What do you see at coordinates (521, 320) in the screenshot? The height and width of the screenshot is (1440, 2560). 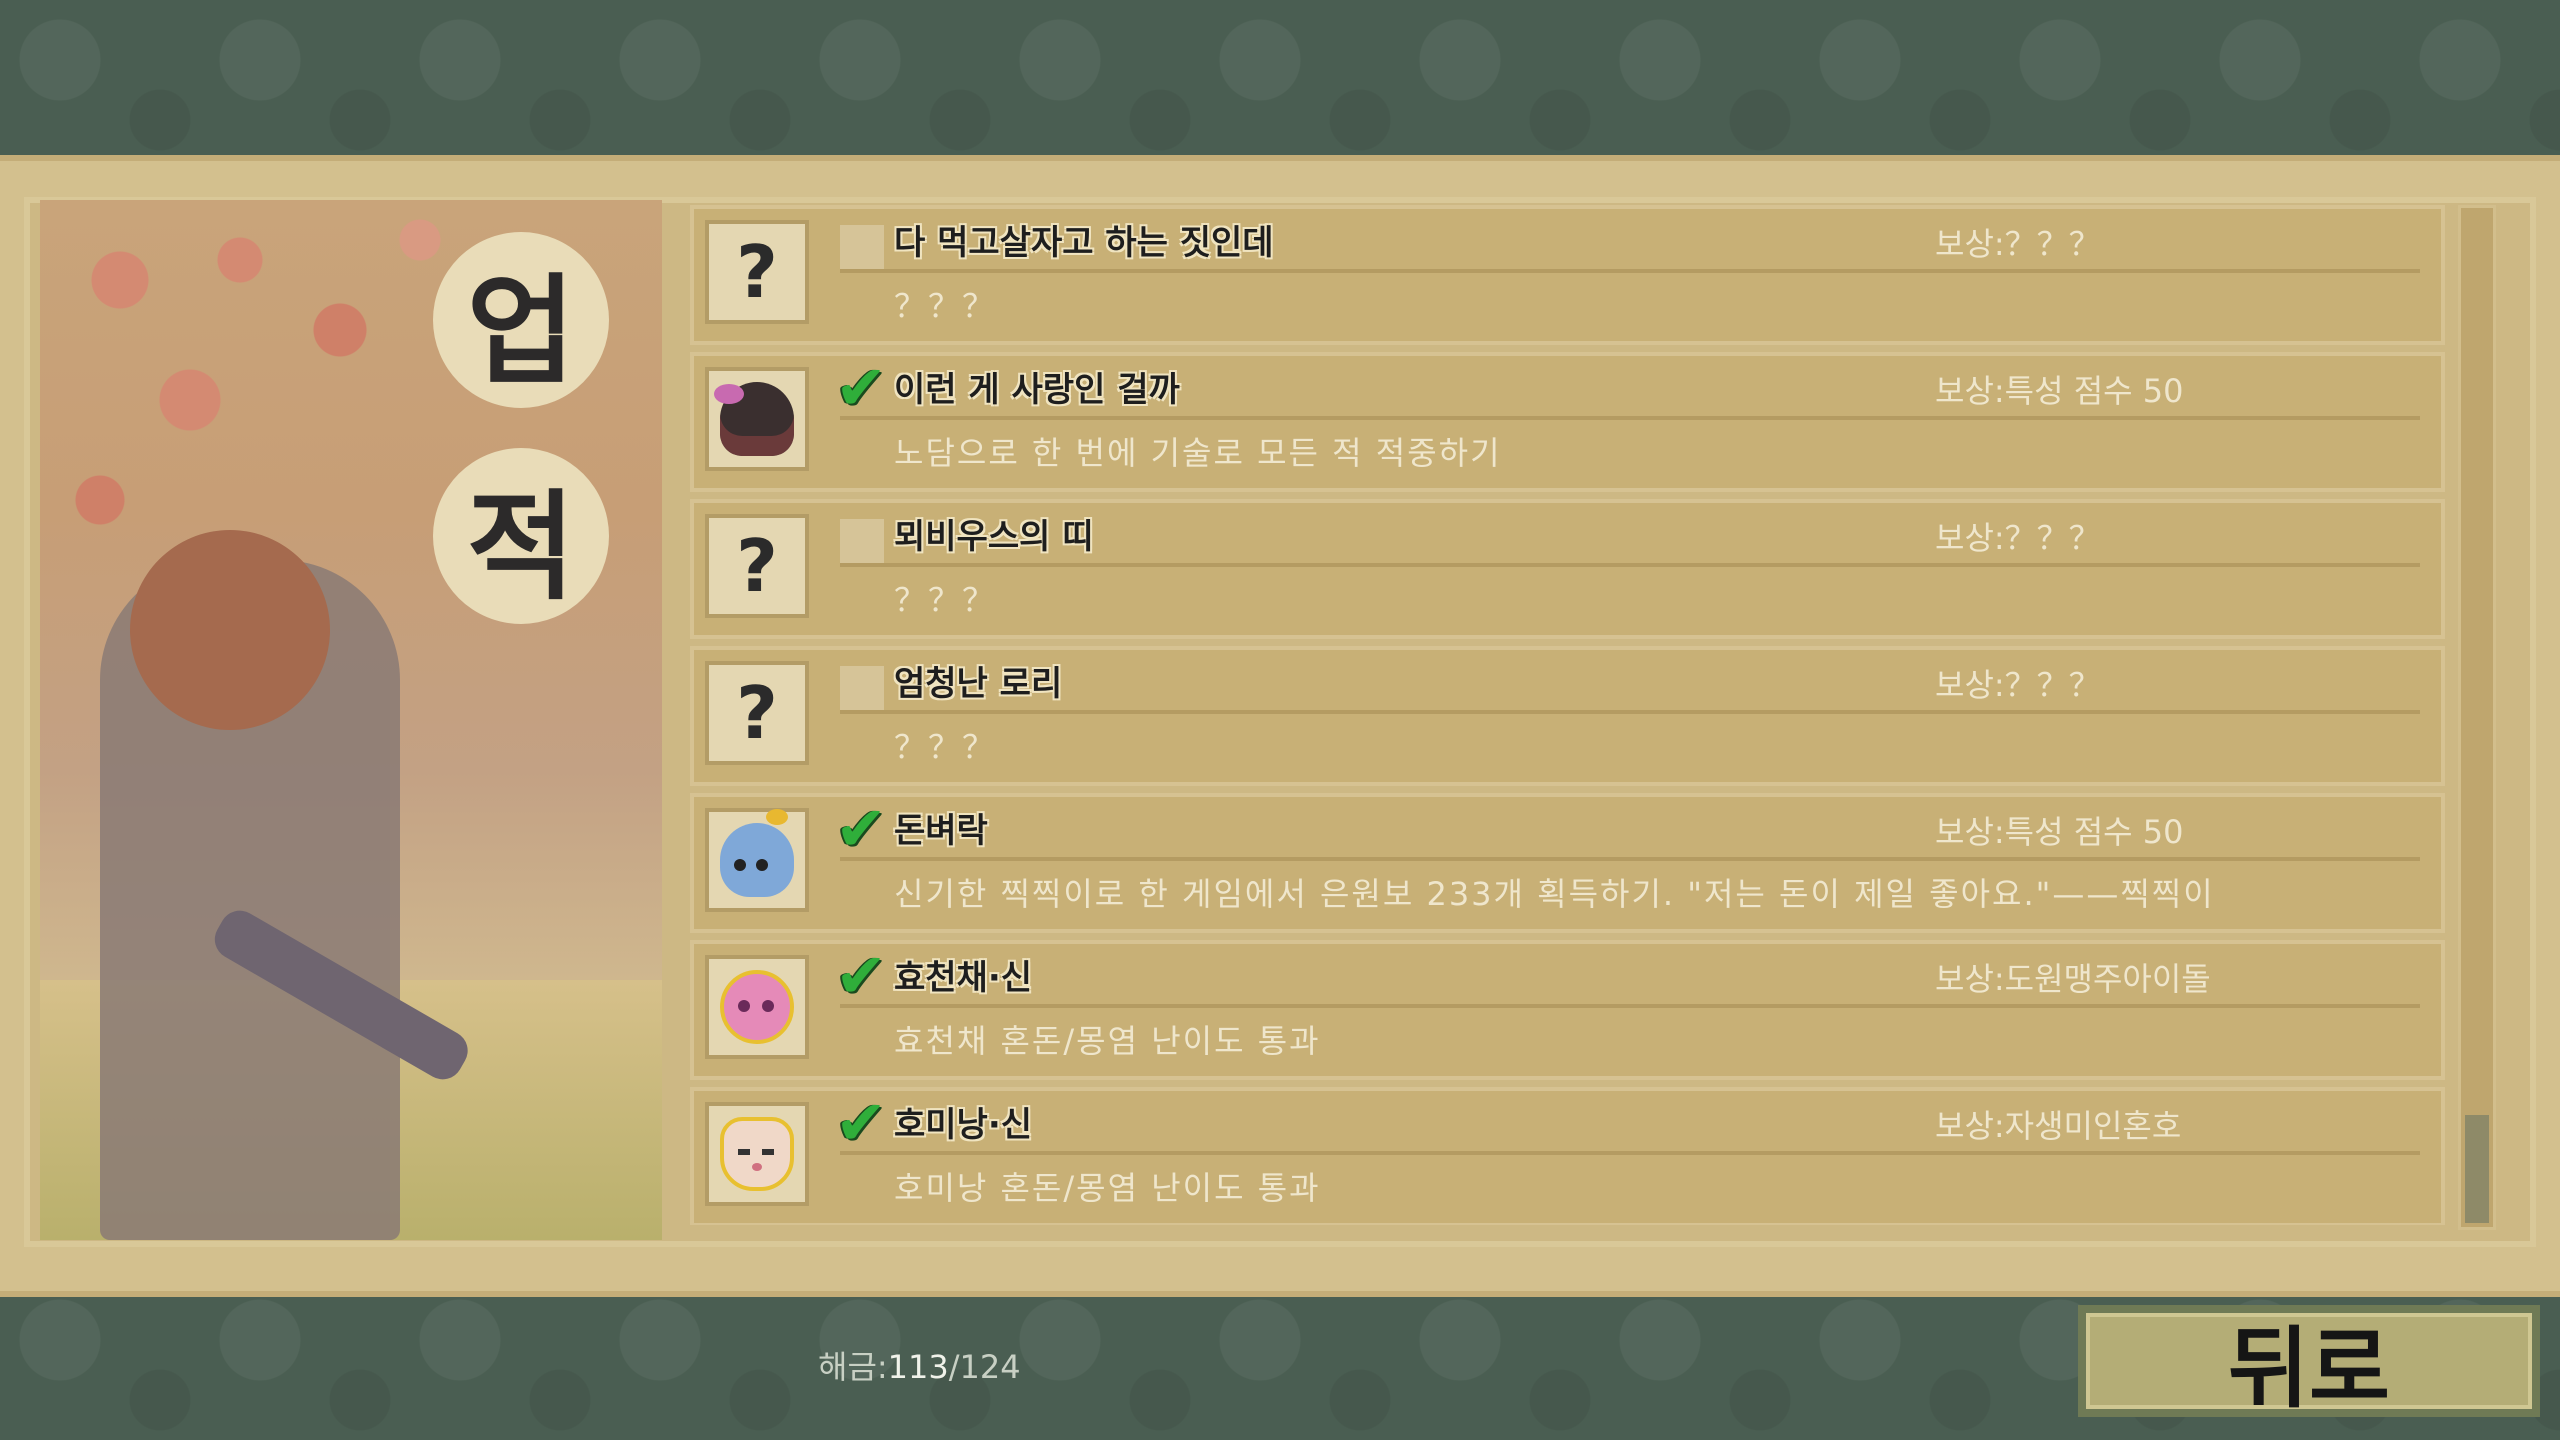 I see `page-title-char-1: 업` at bounding box center [521, 320].